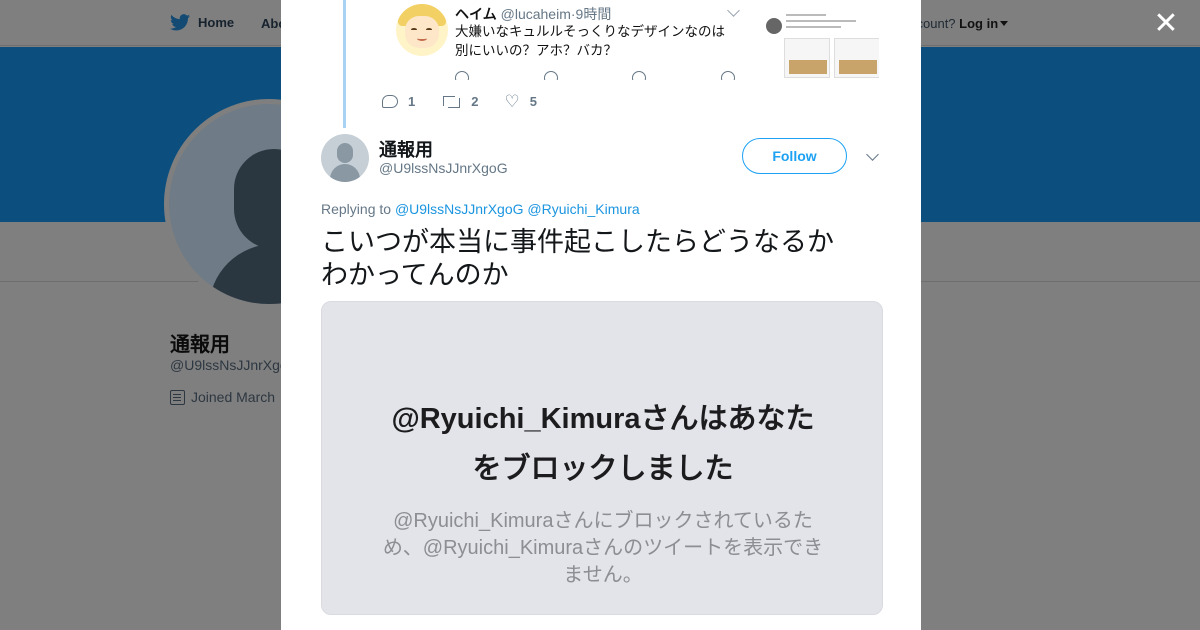 The image size is (1200, 630). What do you see at coordinates (594, 14) in the screenshot?
I see `parent-tweet-time: 9時間` at bounding box center [594, 14].